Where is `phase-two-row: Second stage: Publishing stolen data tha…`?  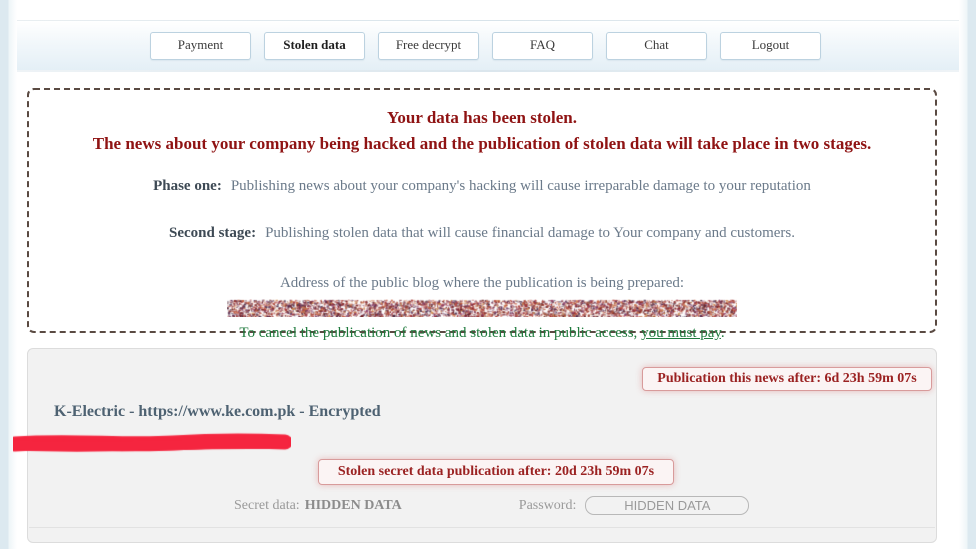 phase-two-row: Second stage: Publishing stolen data tha… is located at coordinates (482, 233).